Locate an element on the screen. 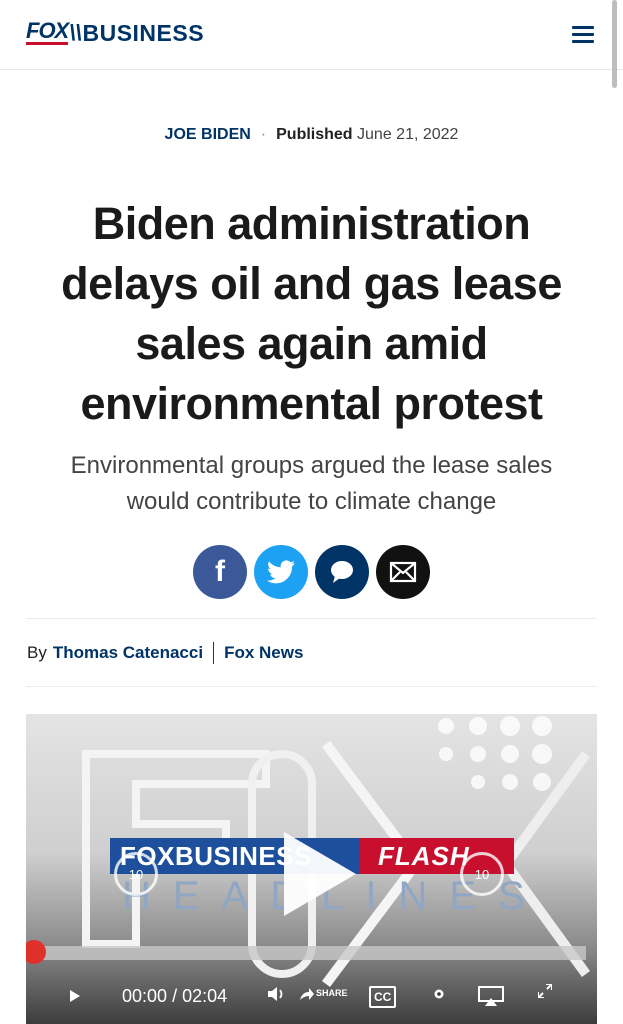 This screenshot has width=623, height=1024. settings-gear-icon is located at coordinates (439, 994).